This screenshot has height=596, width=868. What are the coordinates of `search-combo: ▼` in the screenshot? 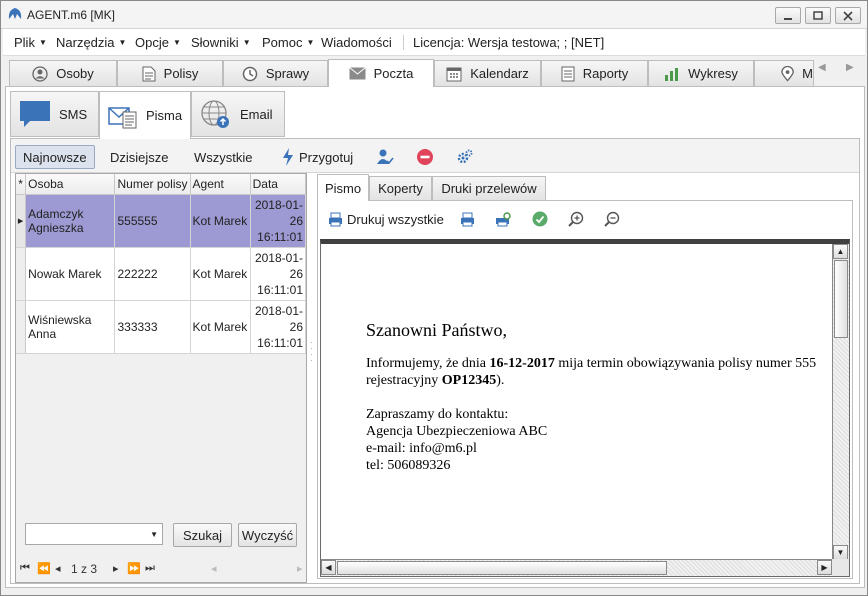 It's located at (94, 534).